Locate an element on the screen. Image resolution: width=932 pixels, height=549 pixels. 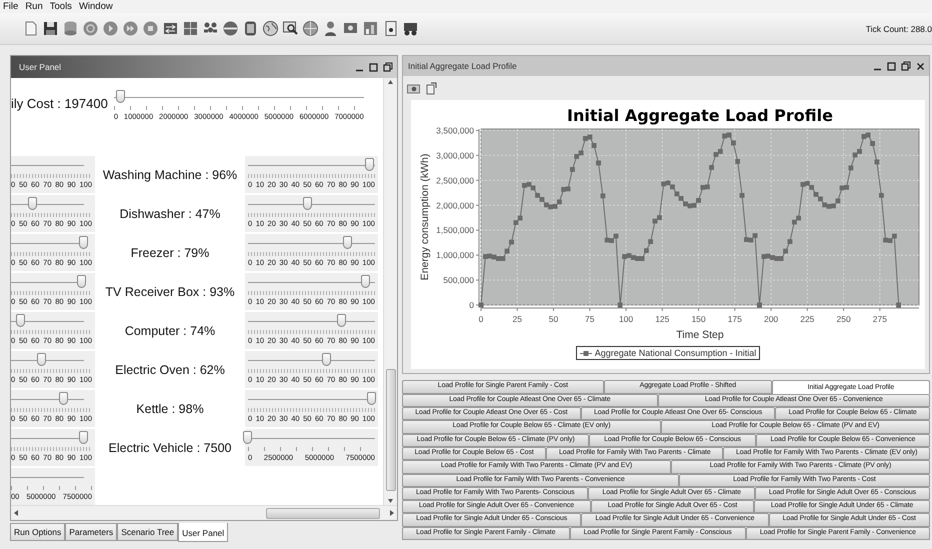
axis-tick-label: 3,500,000 is located at coordinates (455, 131).